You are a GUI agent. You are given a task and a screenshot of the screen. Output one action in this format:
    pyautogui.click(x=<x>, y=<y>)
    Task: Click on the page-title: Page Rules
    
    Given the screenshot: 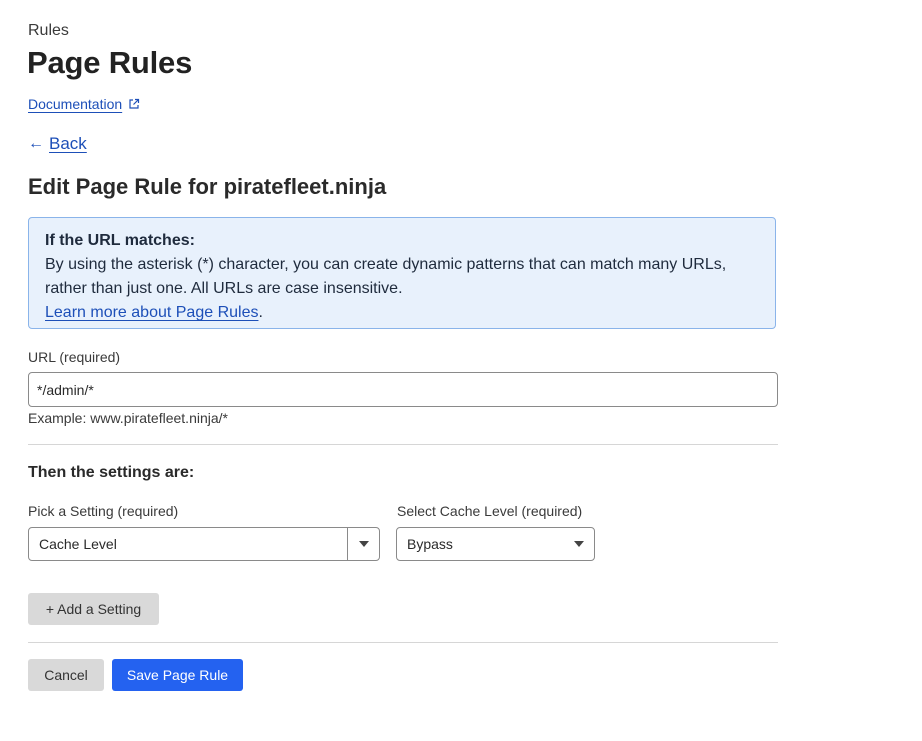 What is the action you would take?
    pyautogui.click(x=110, y=62)
    